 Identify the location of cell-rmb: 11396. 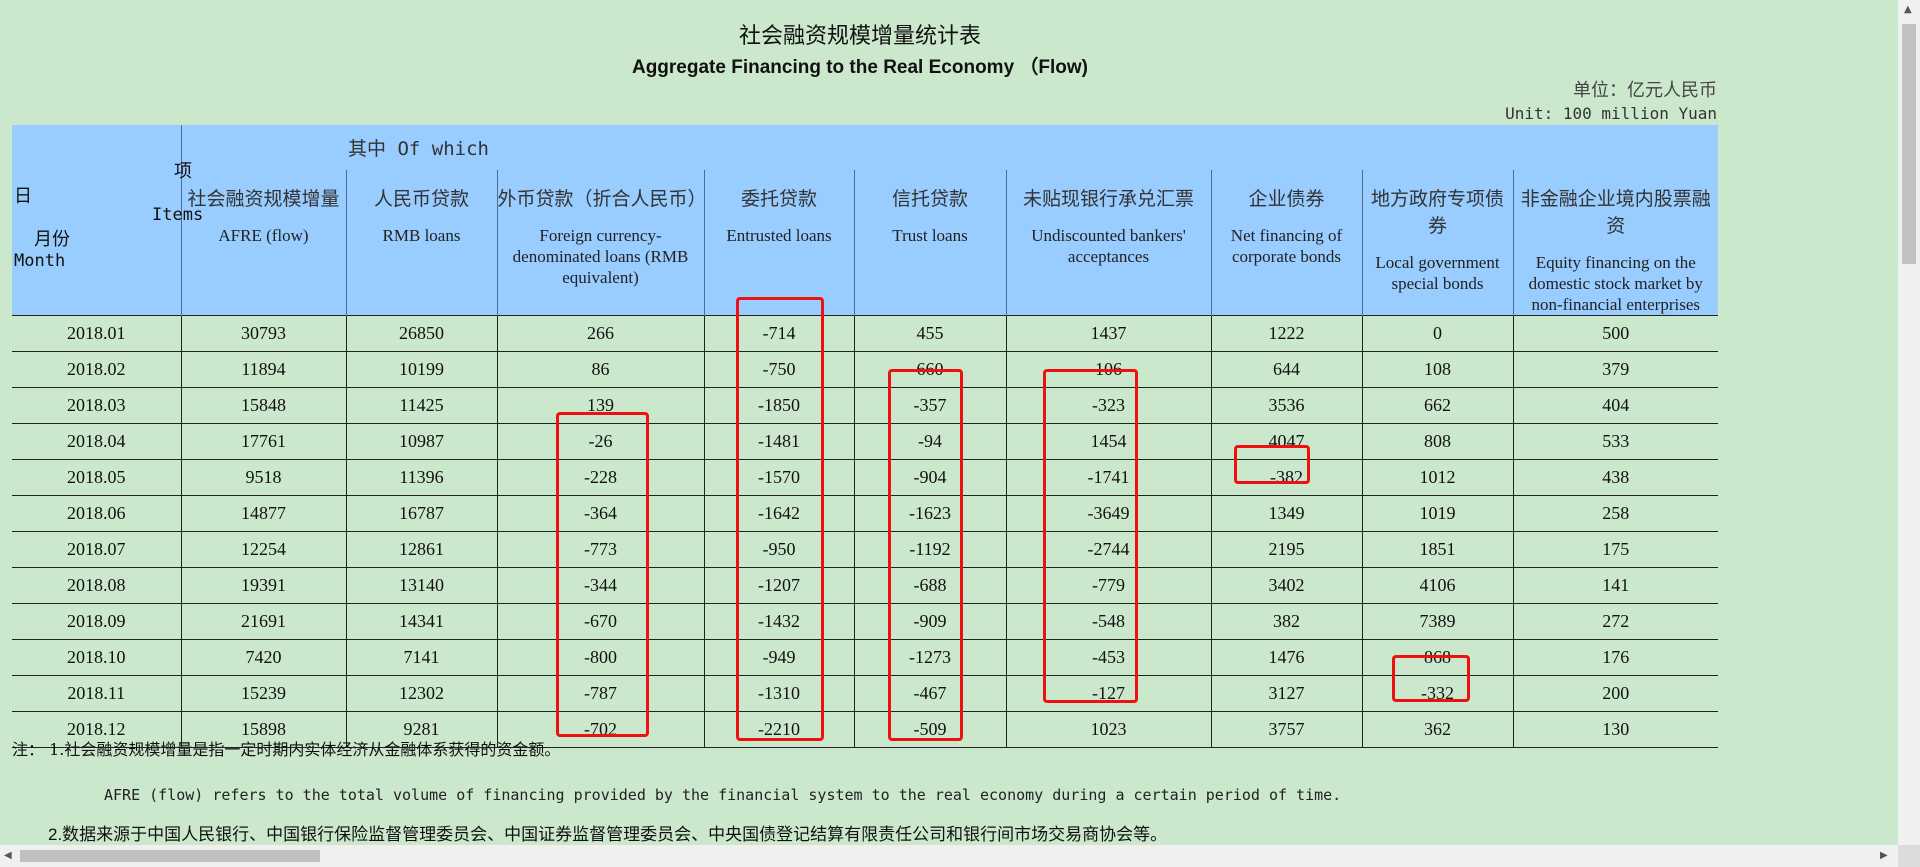
(421, 477).